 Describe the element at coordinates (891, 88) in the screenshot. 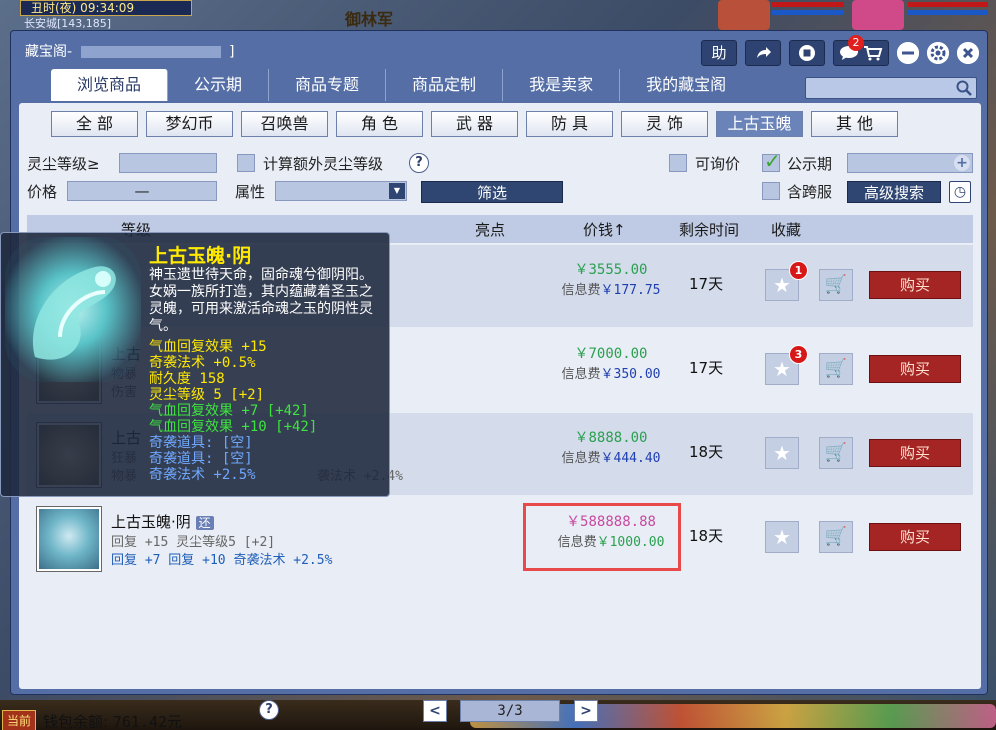

I see `search-input` at that location.